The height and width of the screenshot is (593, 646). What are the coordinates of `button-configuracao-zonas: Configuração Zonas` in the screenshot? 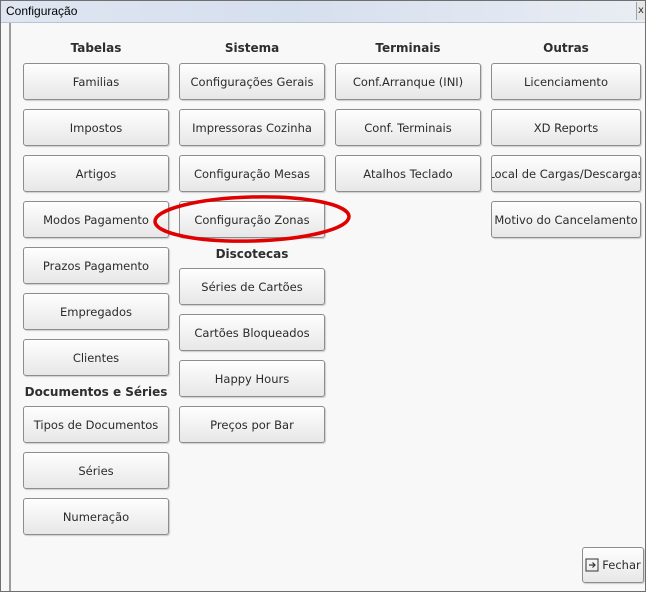 It's located at (252, 219).